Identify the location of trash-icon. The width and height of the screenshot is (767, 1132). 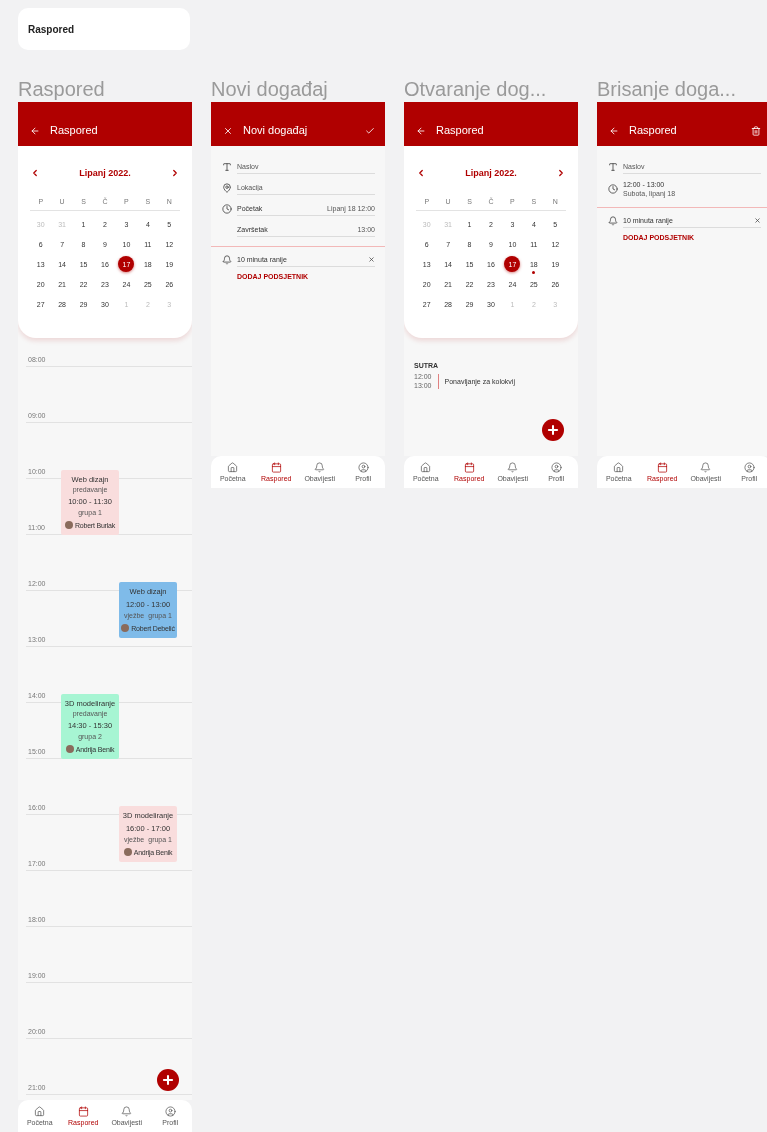
(756, 131).